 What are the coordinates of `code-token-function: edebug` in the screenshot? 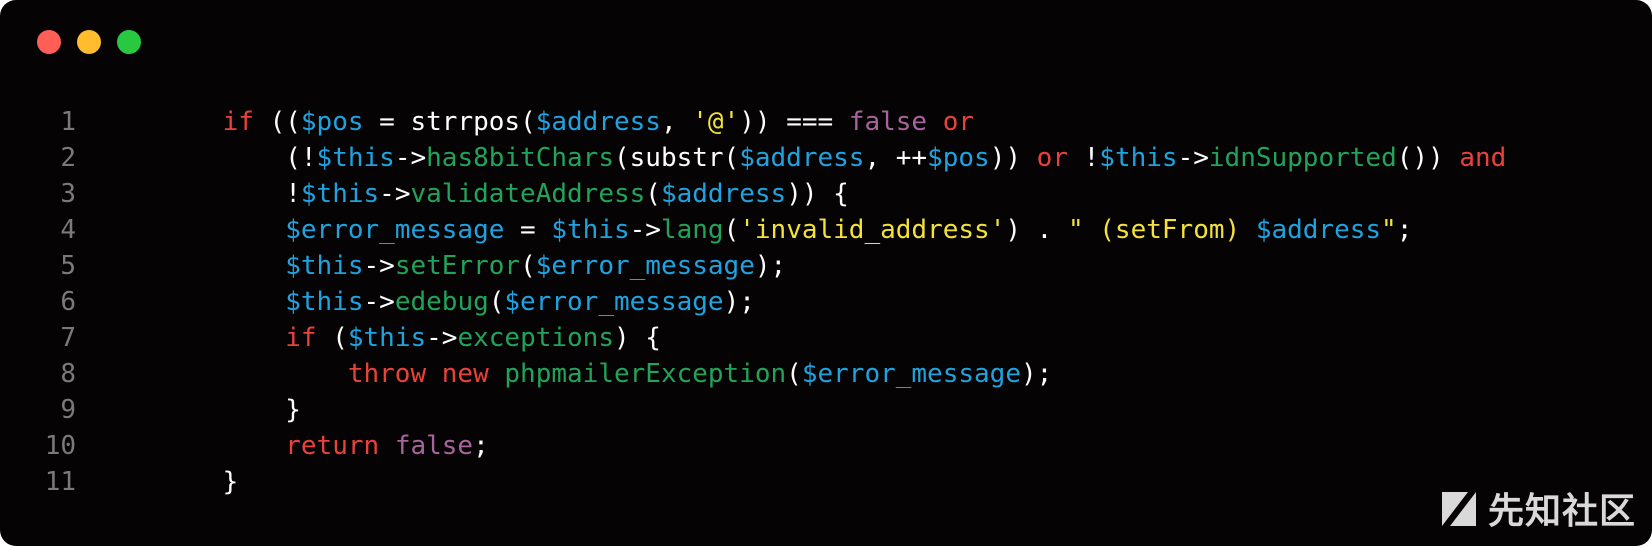 It's located at (441, 302).